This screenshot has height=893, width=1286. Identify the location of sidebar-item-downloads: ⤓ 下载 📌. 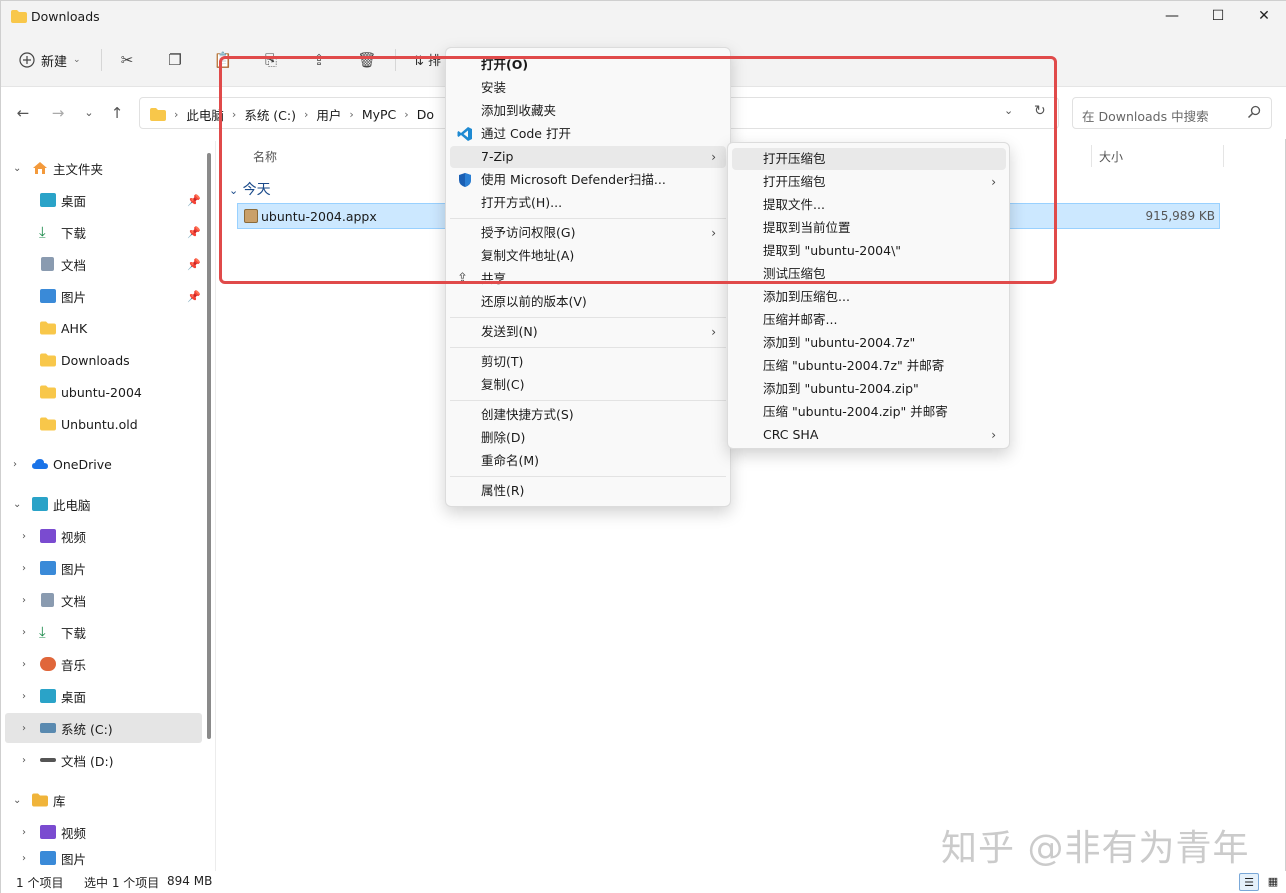
(103, 232).